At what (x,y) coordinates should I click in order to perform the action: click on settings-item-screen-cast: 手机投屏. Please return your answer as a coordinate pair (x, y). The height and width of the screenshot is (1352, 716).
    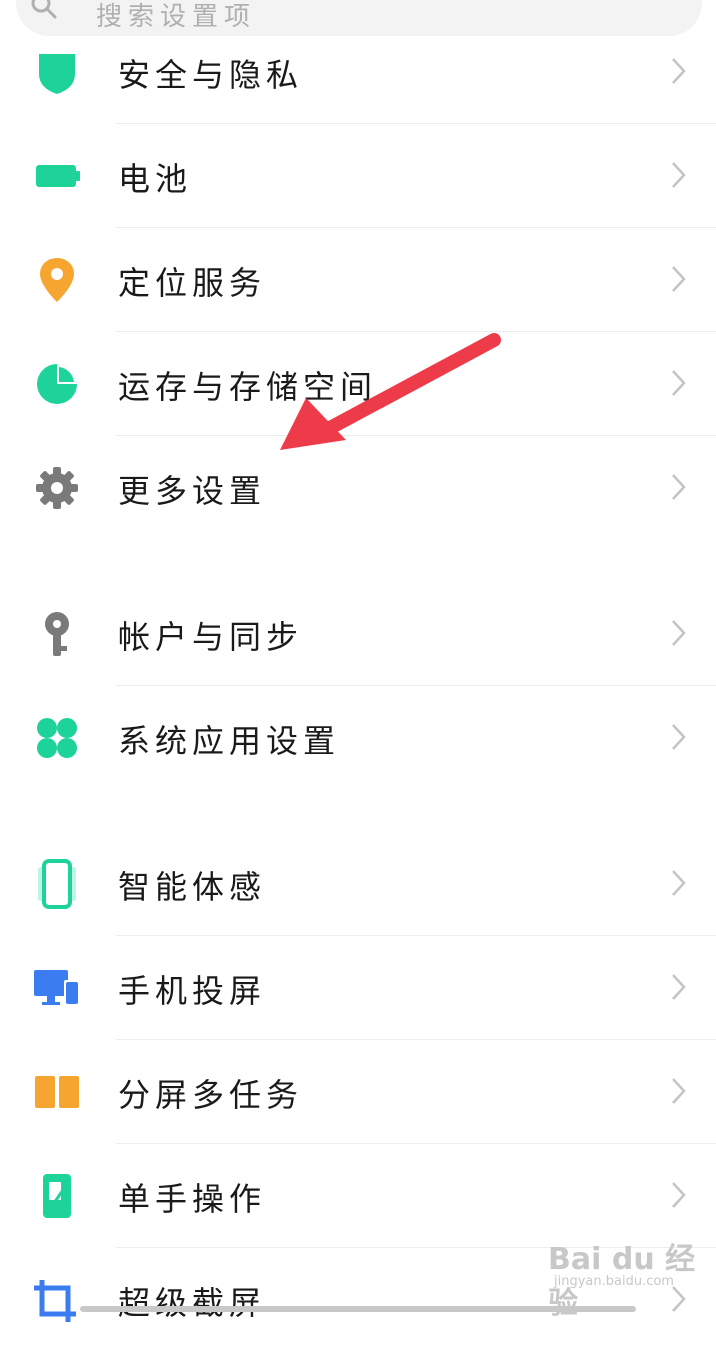
    Looking at the image, I should click on (358, 988).